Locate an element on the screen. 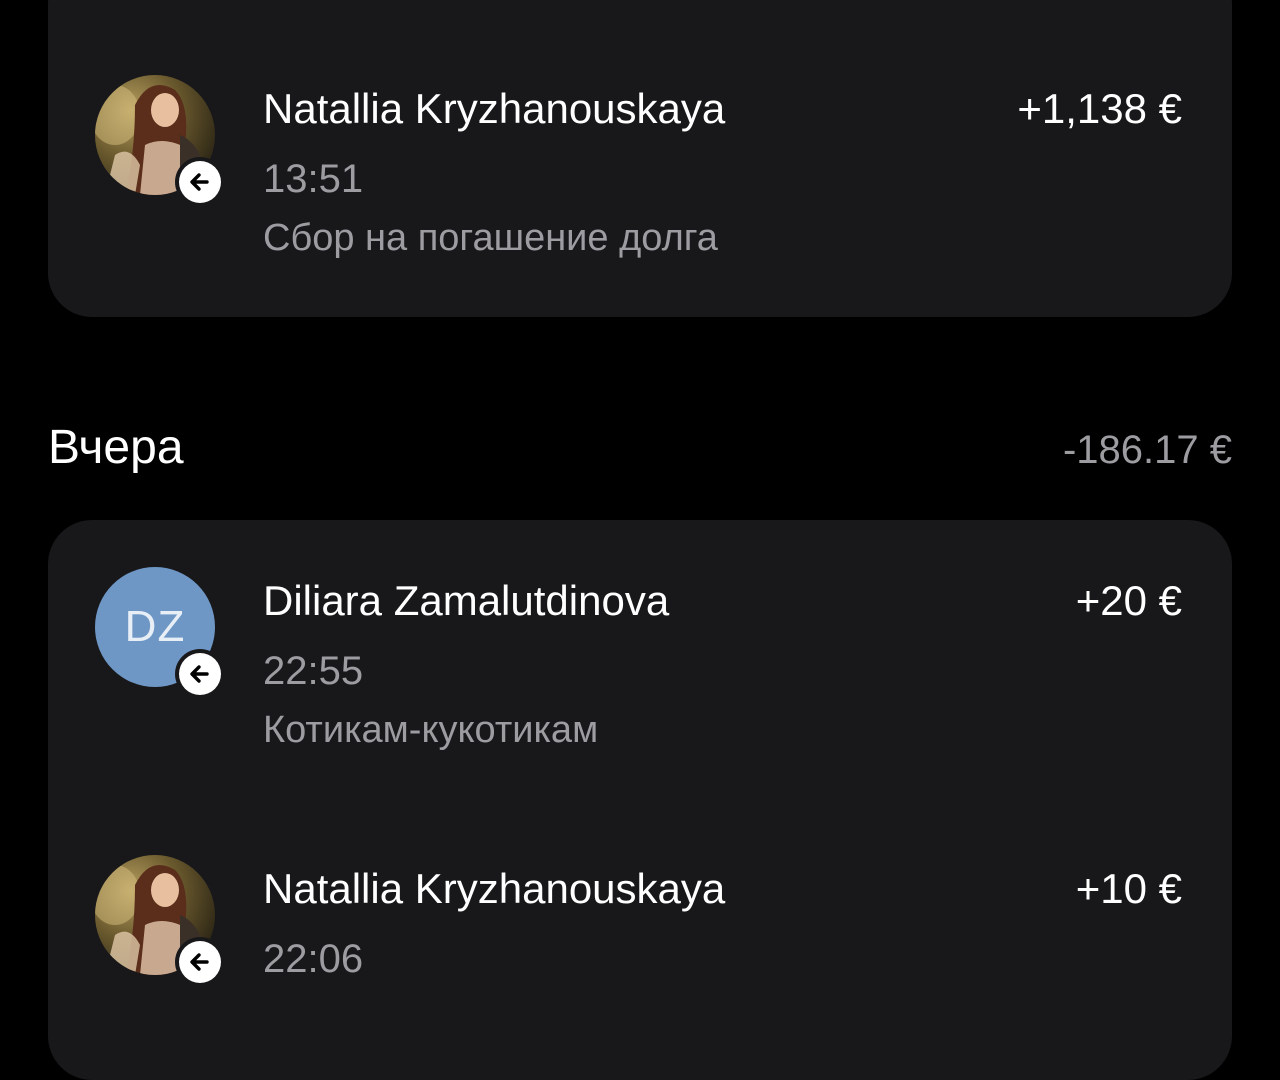  section-title: Вчера is located at coordinates (116, 447).